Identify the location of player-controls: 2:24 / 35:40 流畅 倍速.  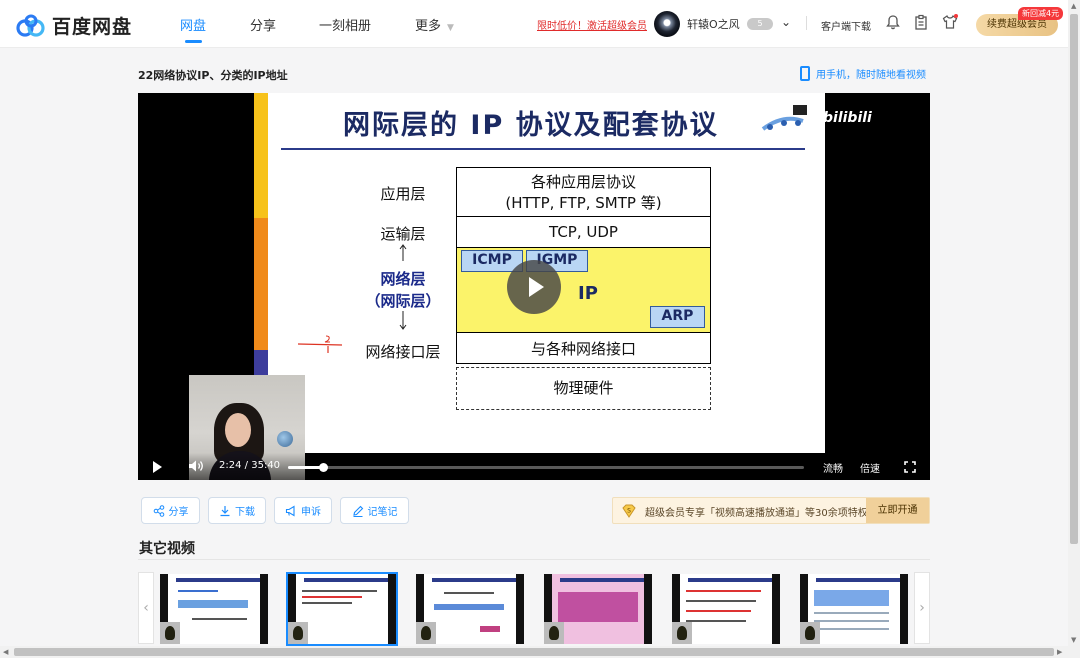
(534, 466).